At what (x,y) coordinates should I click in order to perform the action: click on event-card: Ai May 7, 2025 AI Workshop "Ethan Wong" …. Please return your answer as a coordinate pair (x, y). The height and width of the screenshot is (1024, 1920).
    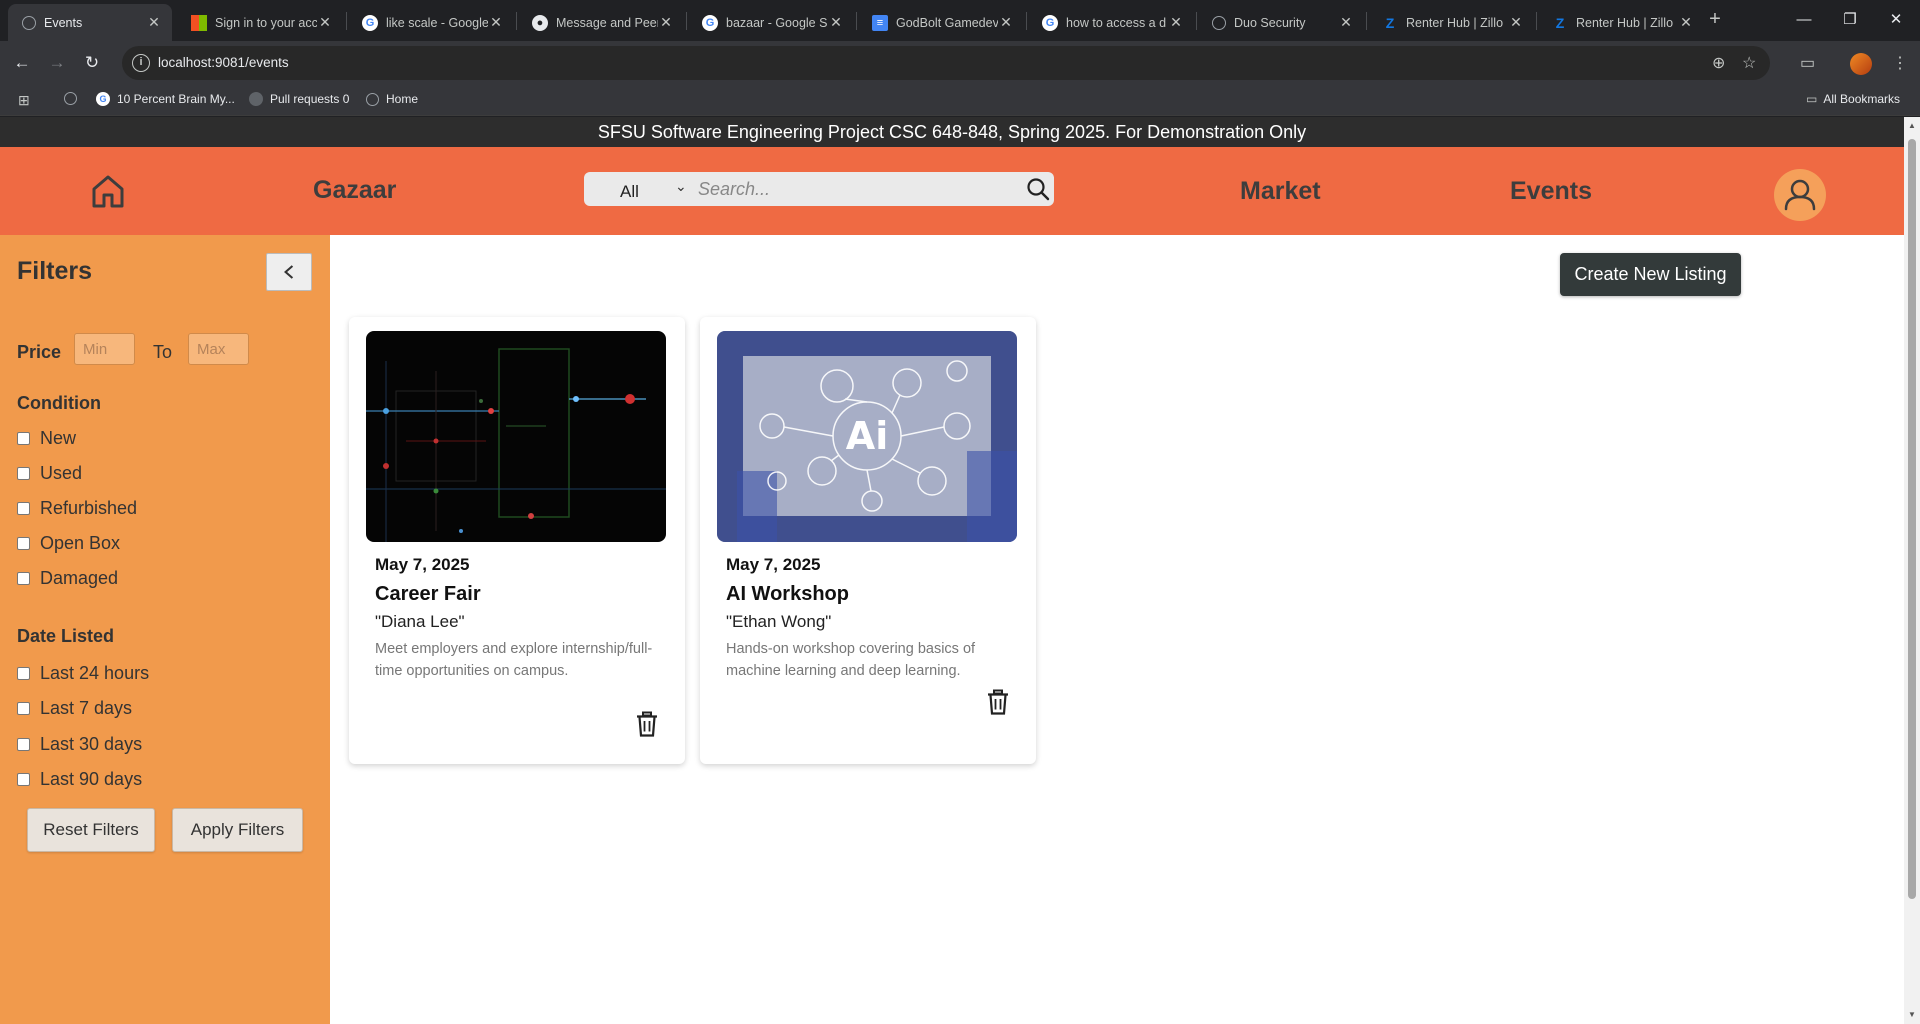
    Looking at the image, I should click on (868, 540).